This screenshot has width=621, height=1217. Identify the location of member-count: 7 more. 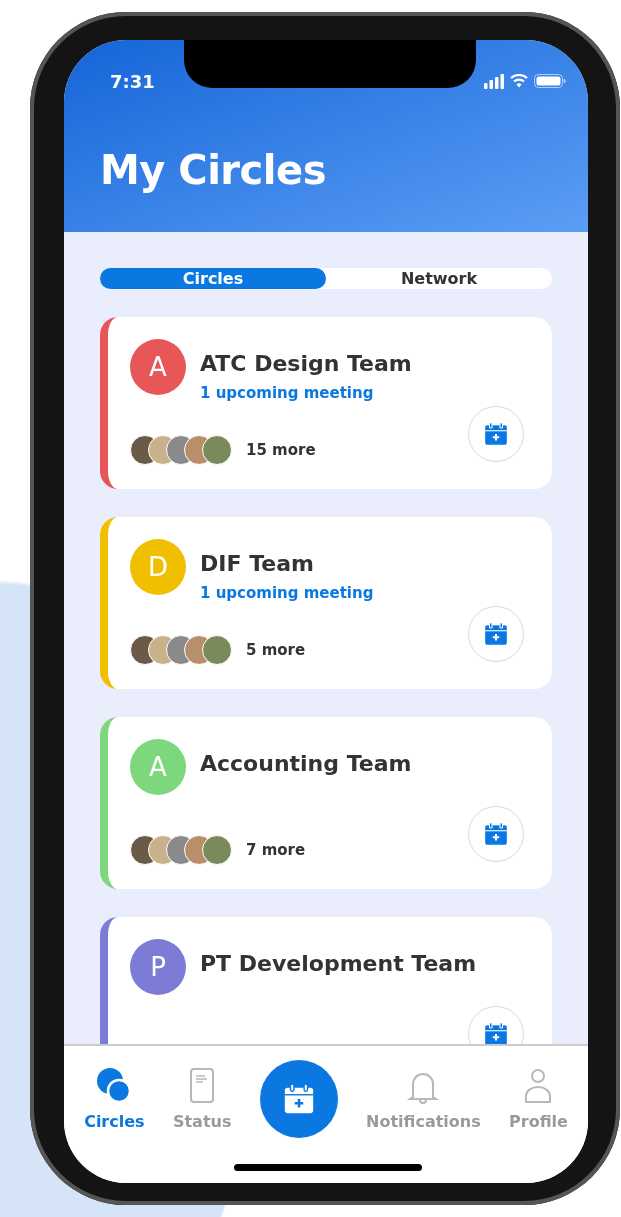
(276, 850).